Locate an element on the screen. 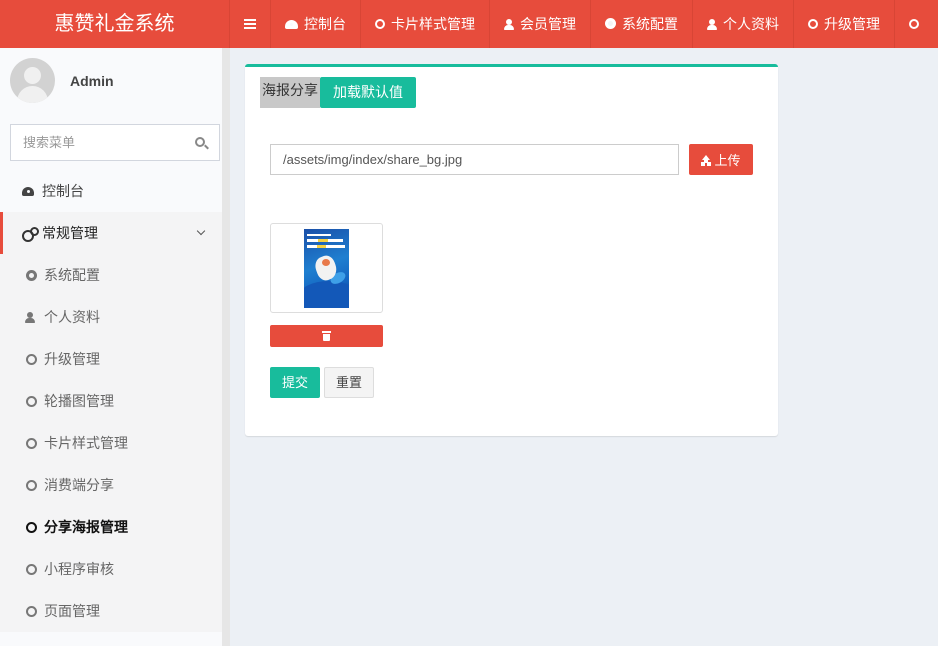 Image resolution: width=938 pixels, height=646 pixels. search-icon is located at coordinates (200, 142).